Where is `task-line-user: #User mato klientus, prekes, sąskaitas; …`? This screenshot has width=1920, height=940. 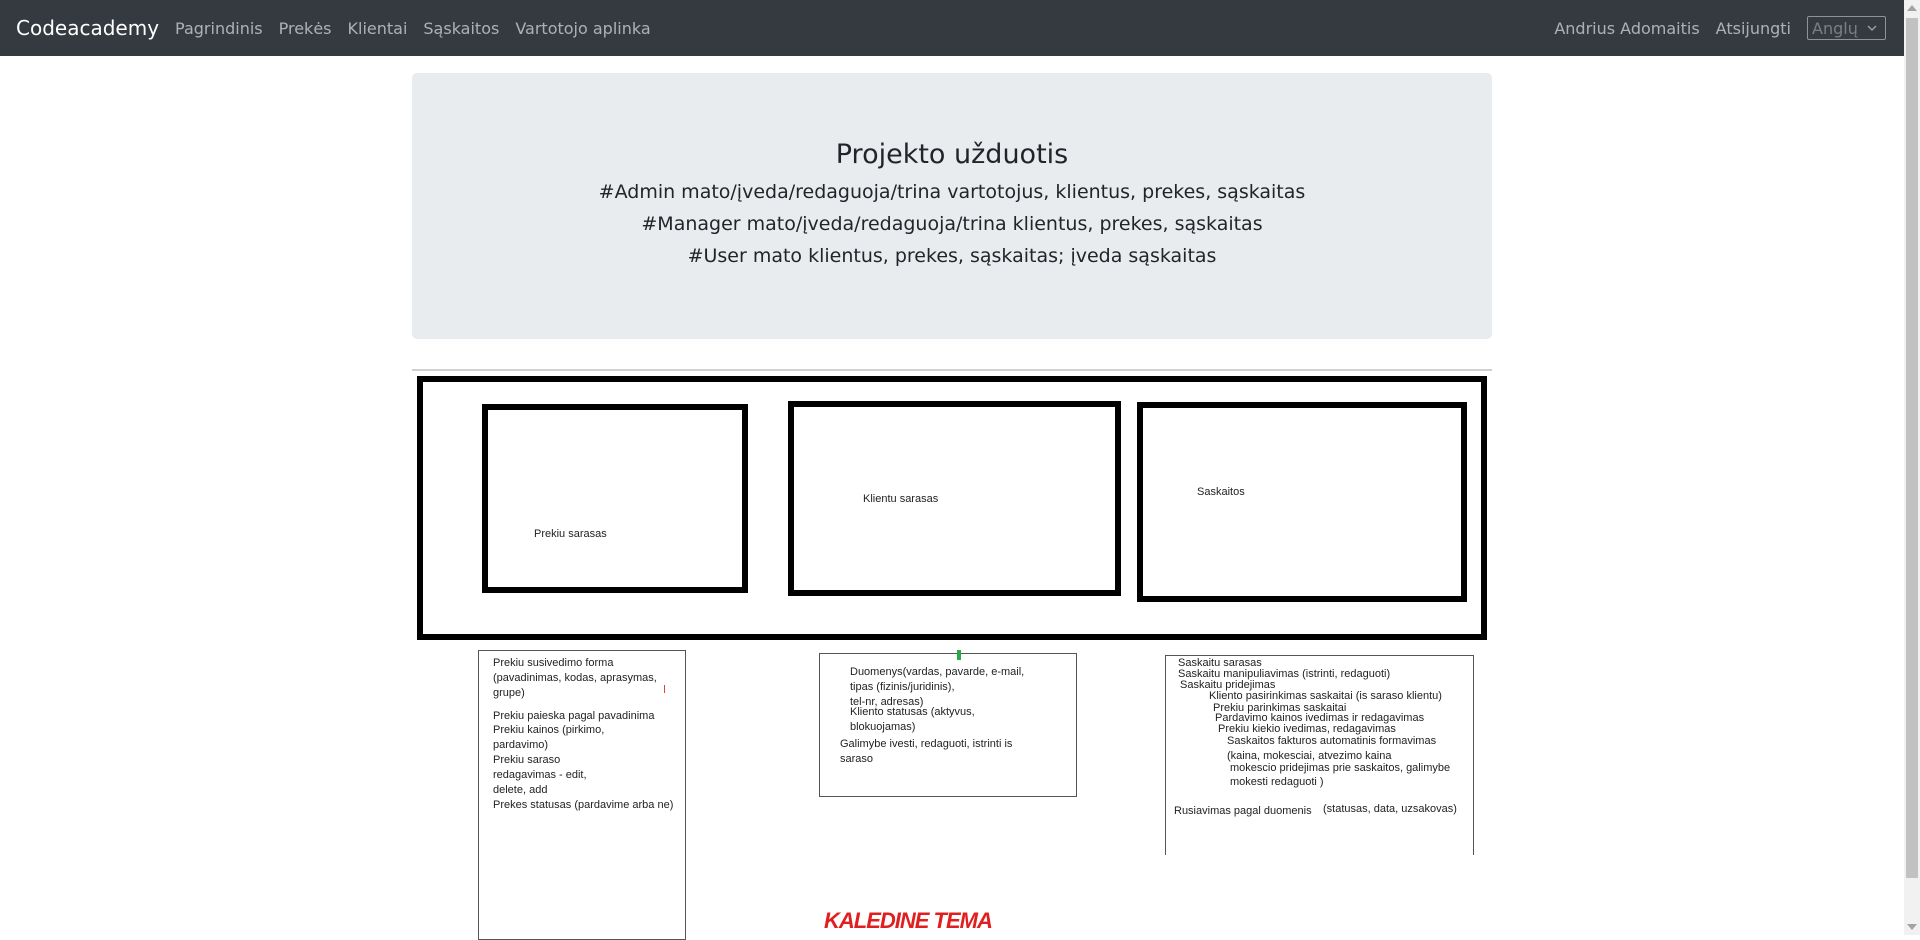 task-line-user: #User mato klientus, prekes, sąskaitas; … is located at coordinates (952, 256).